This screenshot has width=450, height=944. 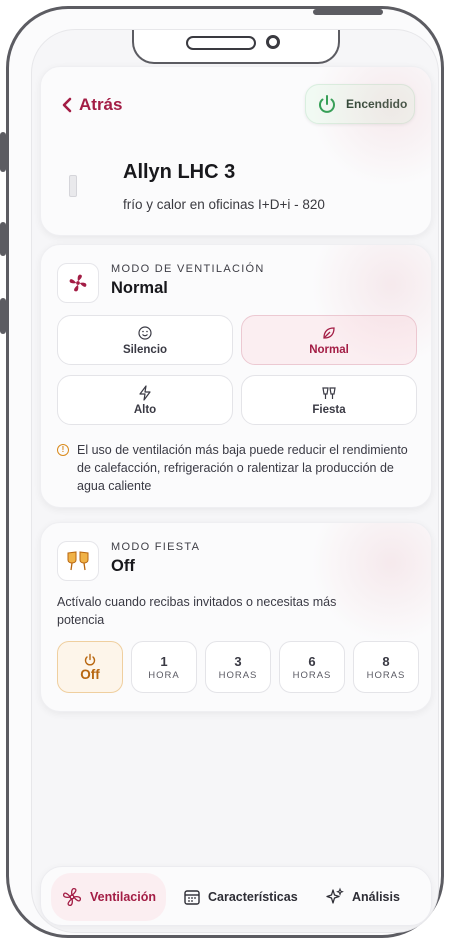 I want to click on duration-off-button: Off, so click(x=90, y=667).